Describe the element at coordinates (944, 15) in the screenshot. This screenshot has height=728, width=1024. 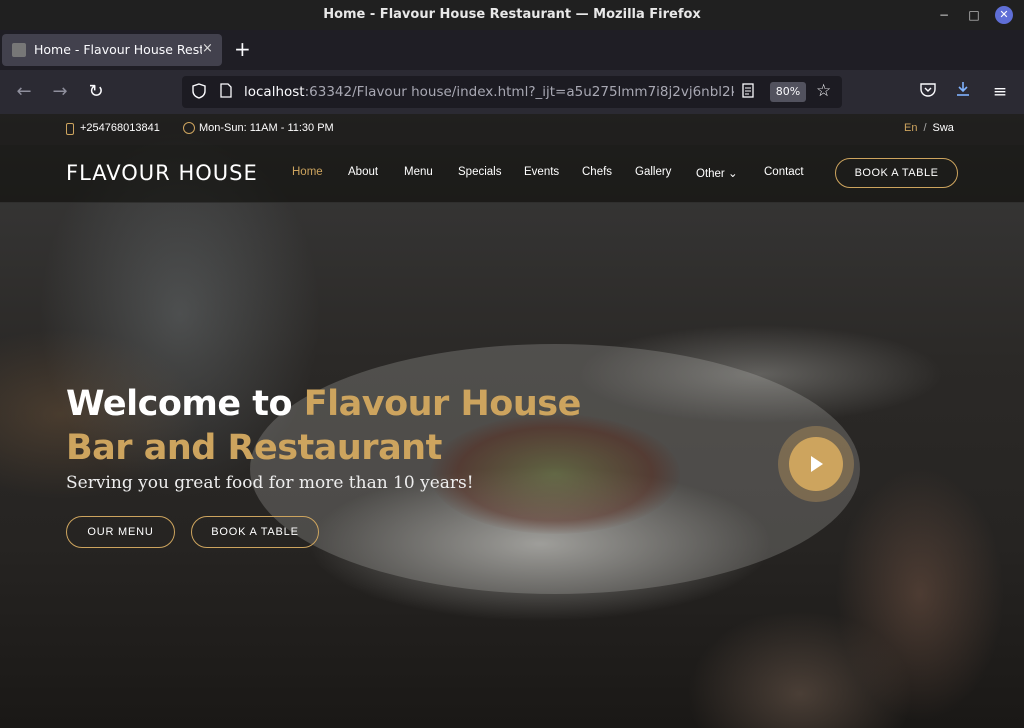
I see `minimize-button: −` at that location.